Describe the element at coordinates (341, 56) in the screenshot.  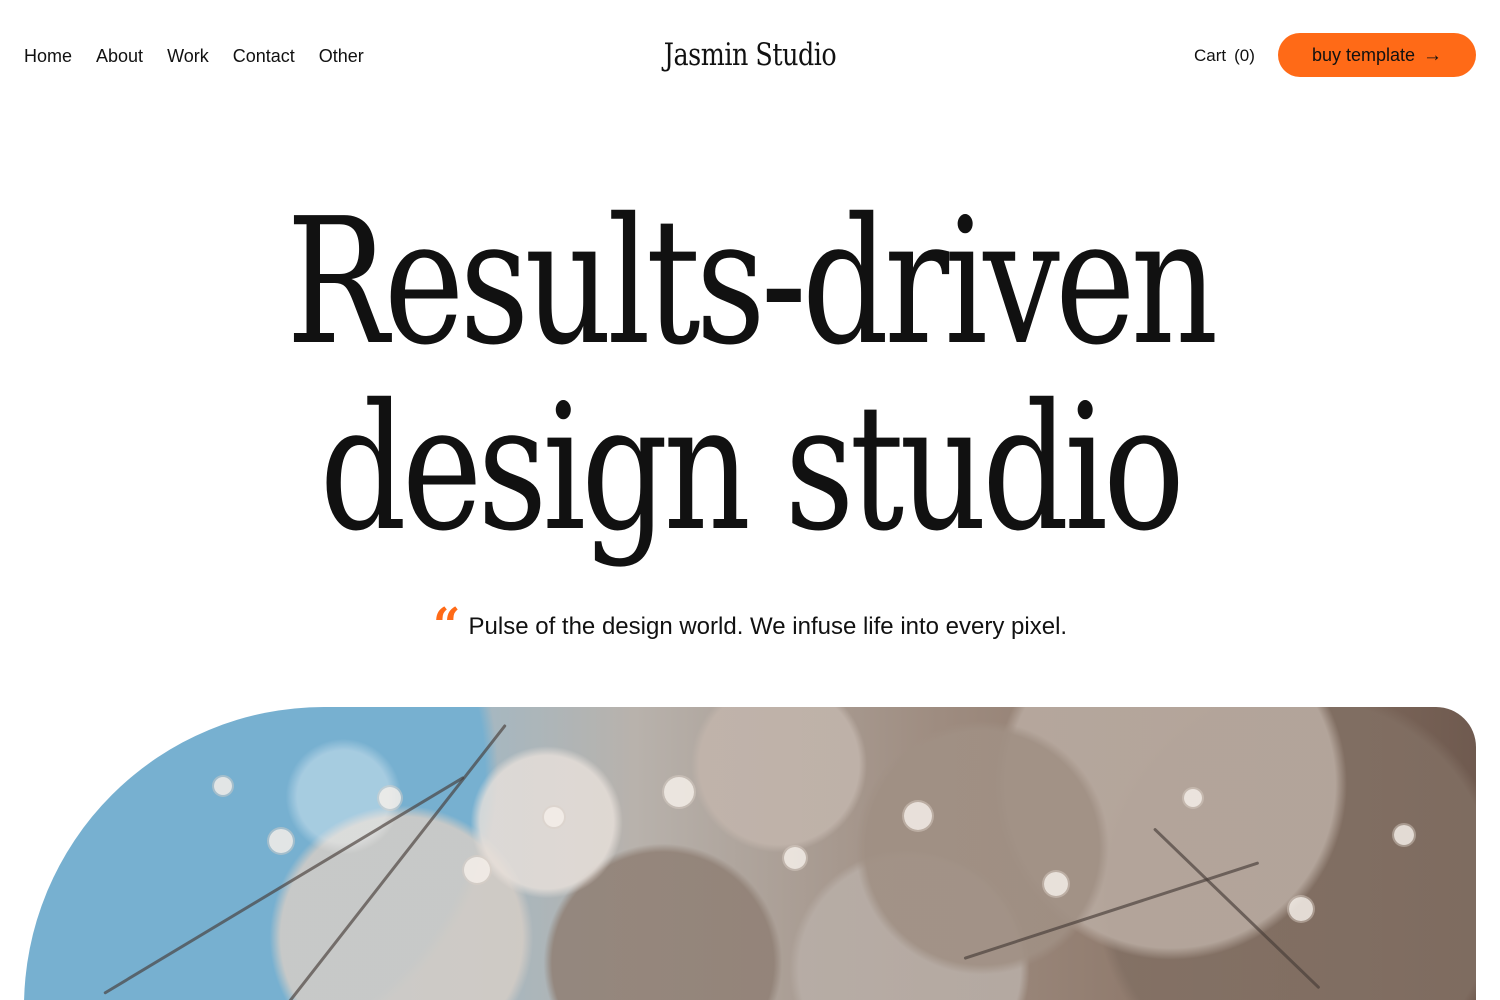
I see `nav-other-link: Other` at that location.